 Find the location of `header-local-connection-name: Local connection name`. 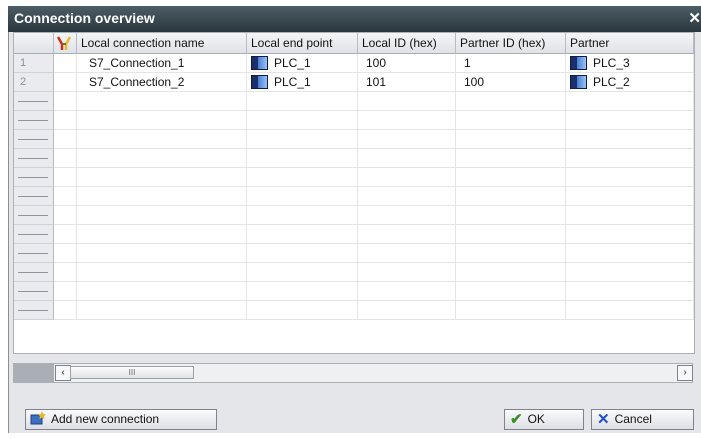

header-local-connection-name: Local connection name is located at coordinates (162, 43).